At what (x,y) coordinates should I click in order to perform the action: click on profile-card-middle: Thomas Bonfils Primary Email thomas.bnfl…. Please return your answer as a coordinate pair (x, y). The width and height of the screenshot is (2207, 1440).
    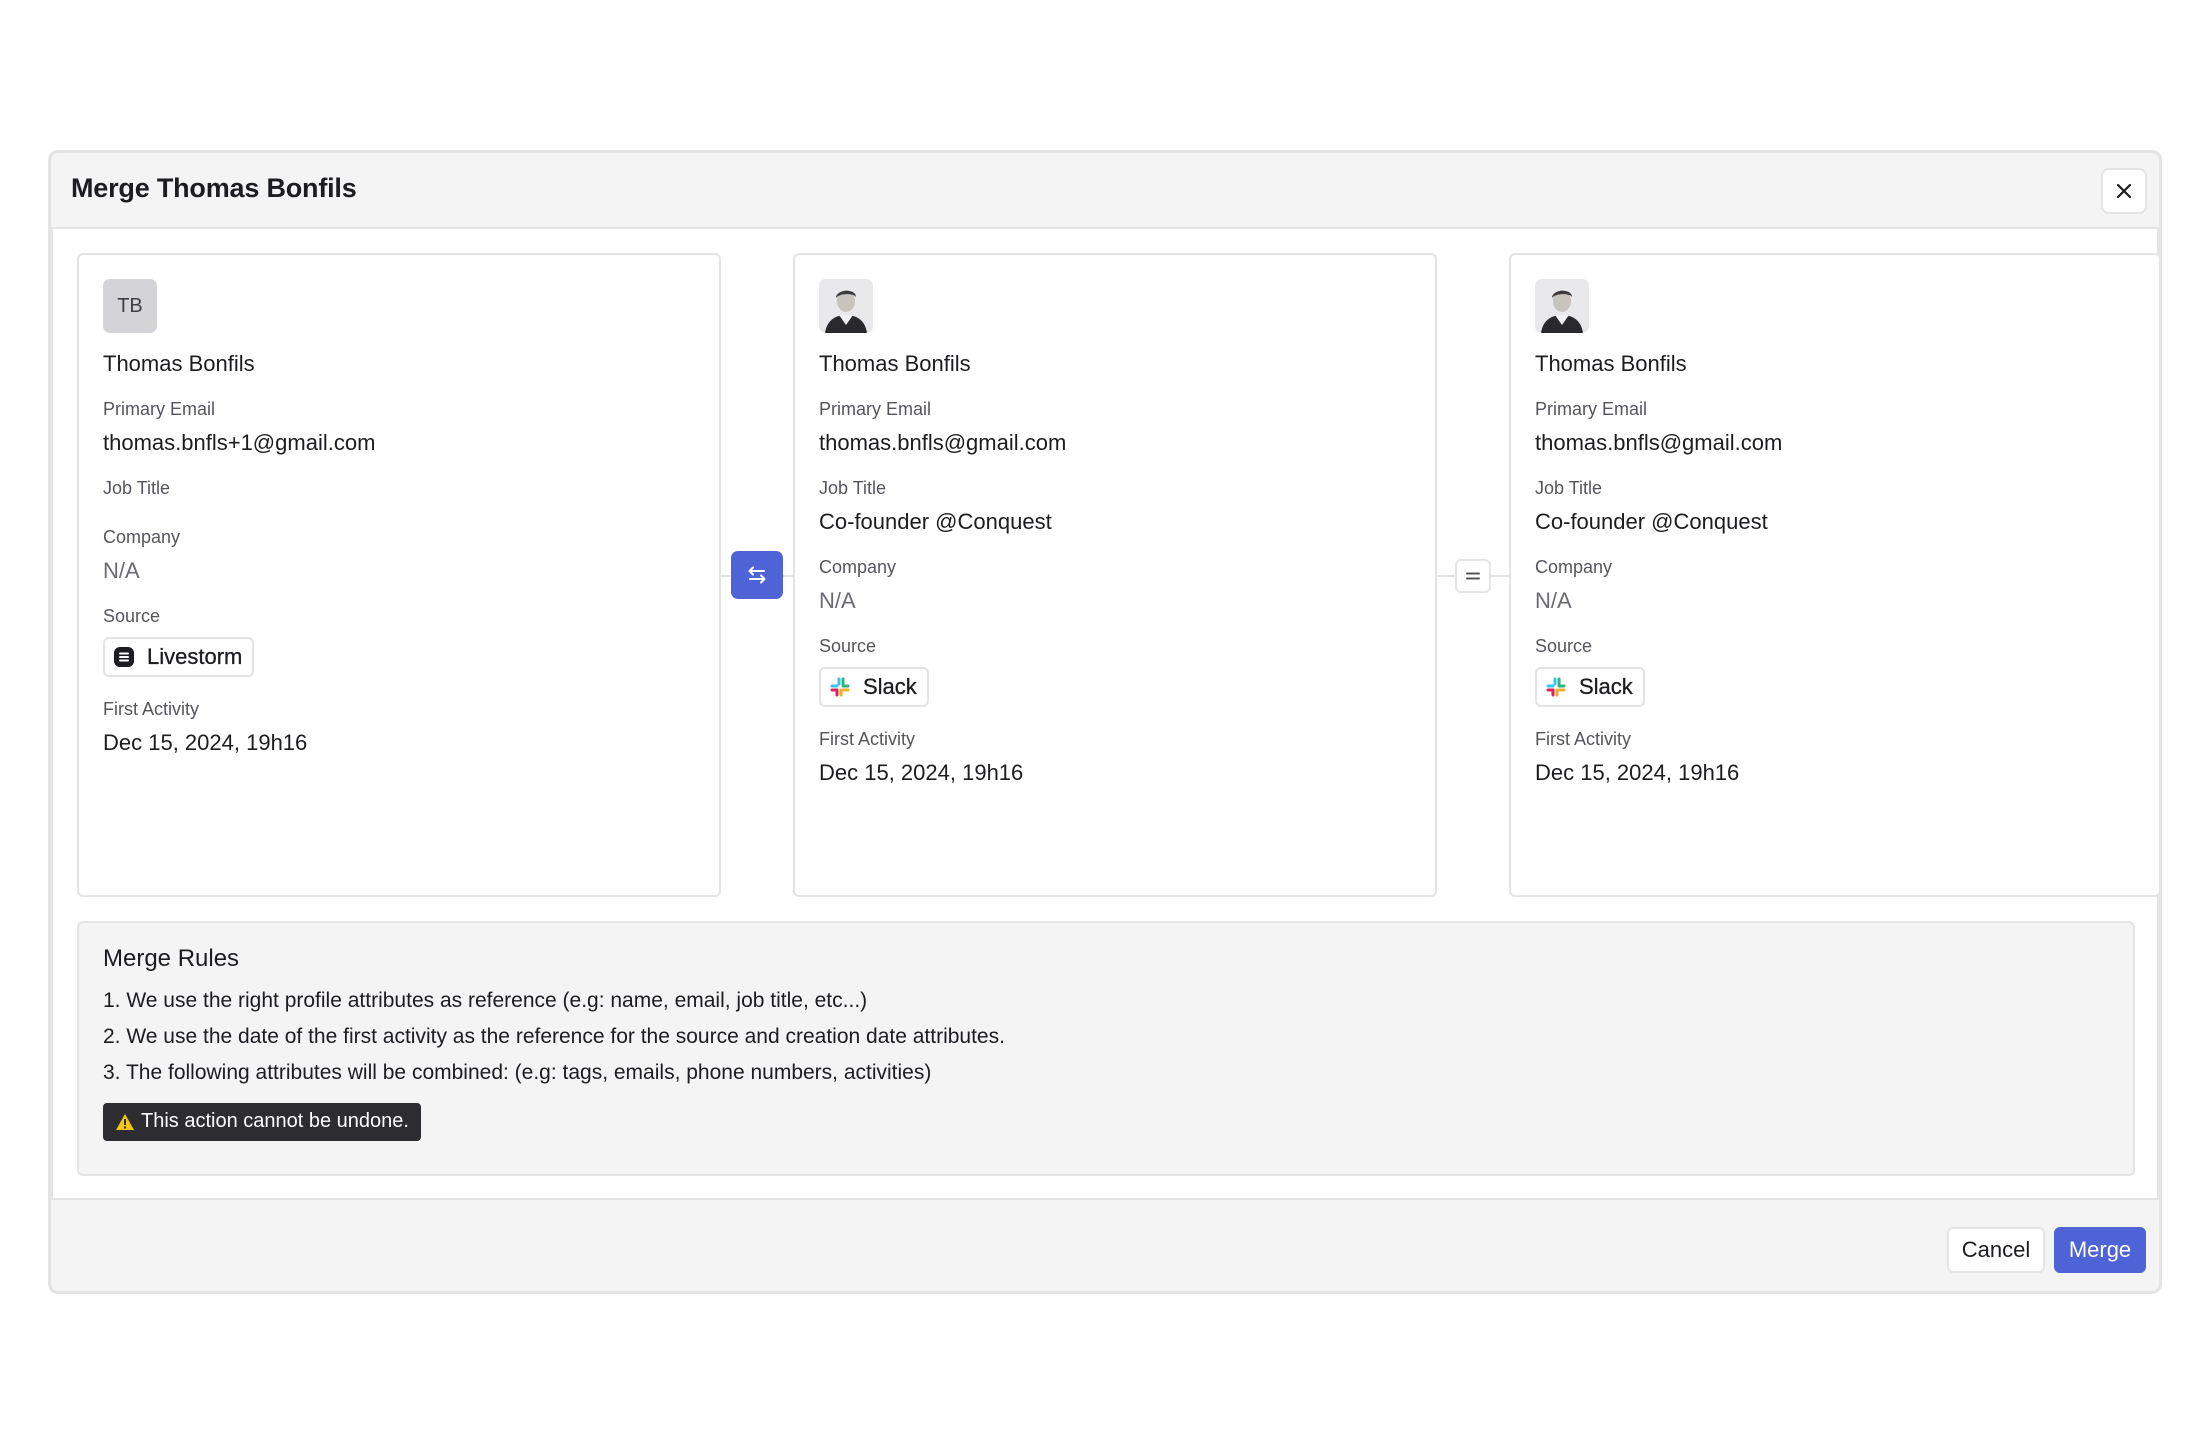
    Looking at the image, I should click on (1115, 575).